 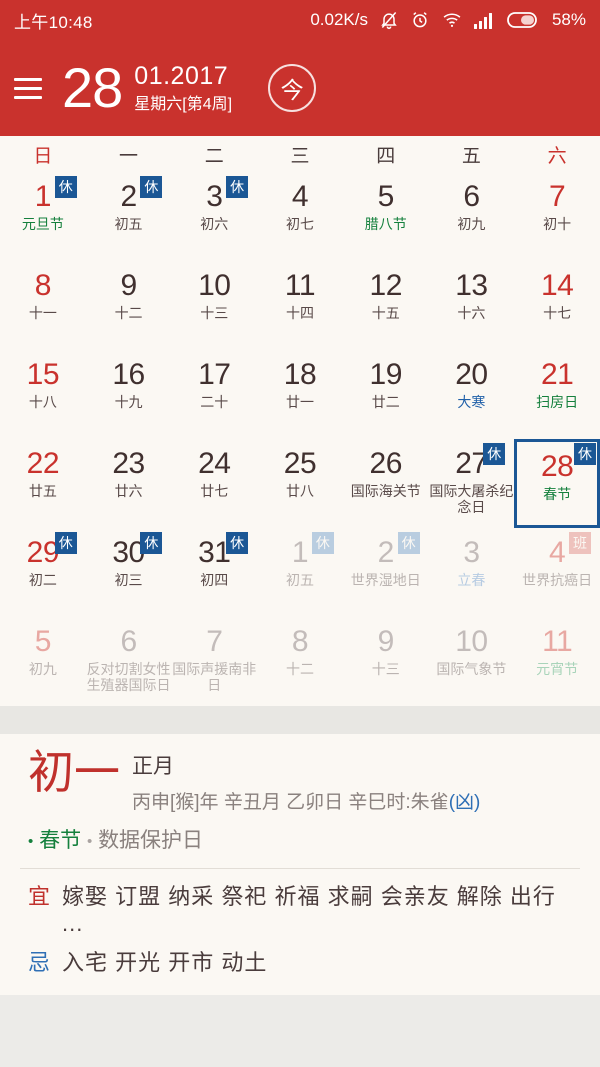 What do you see at coordinates (557, 156) in the screenshot?
I see `weekday-header-6: 六` at bounding box center [557, 156].